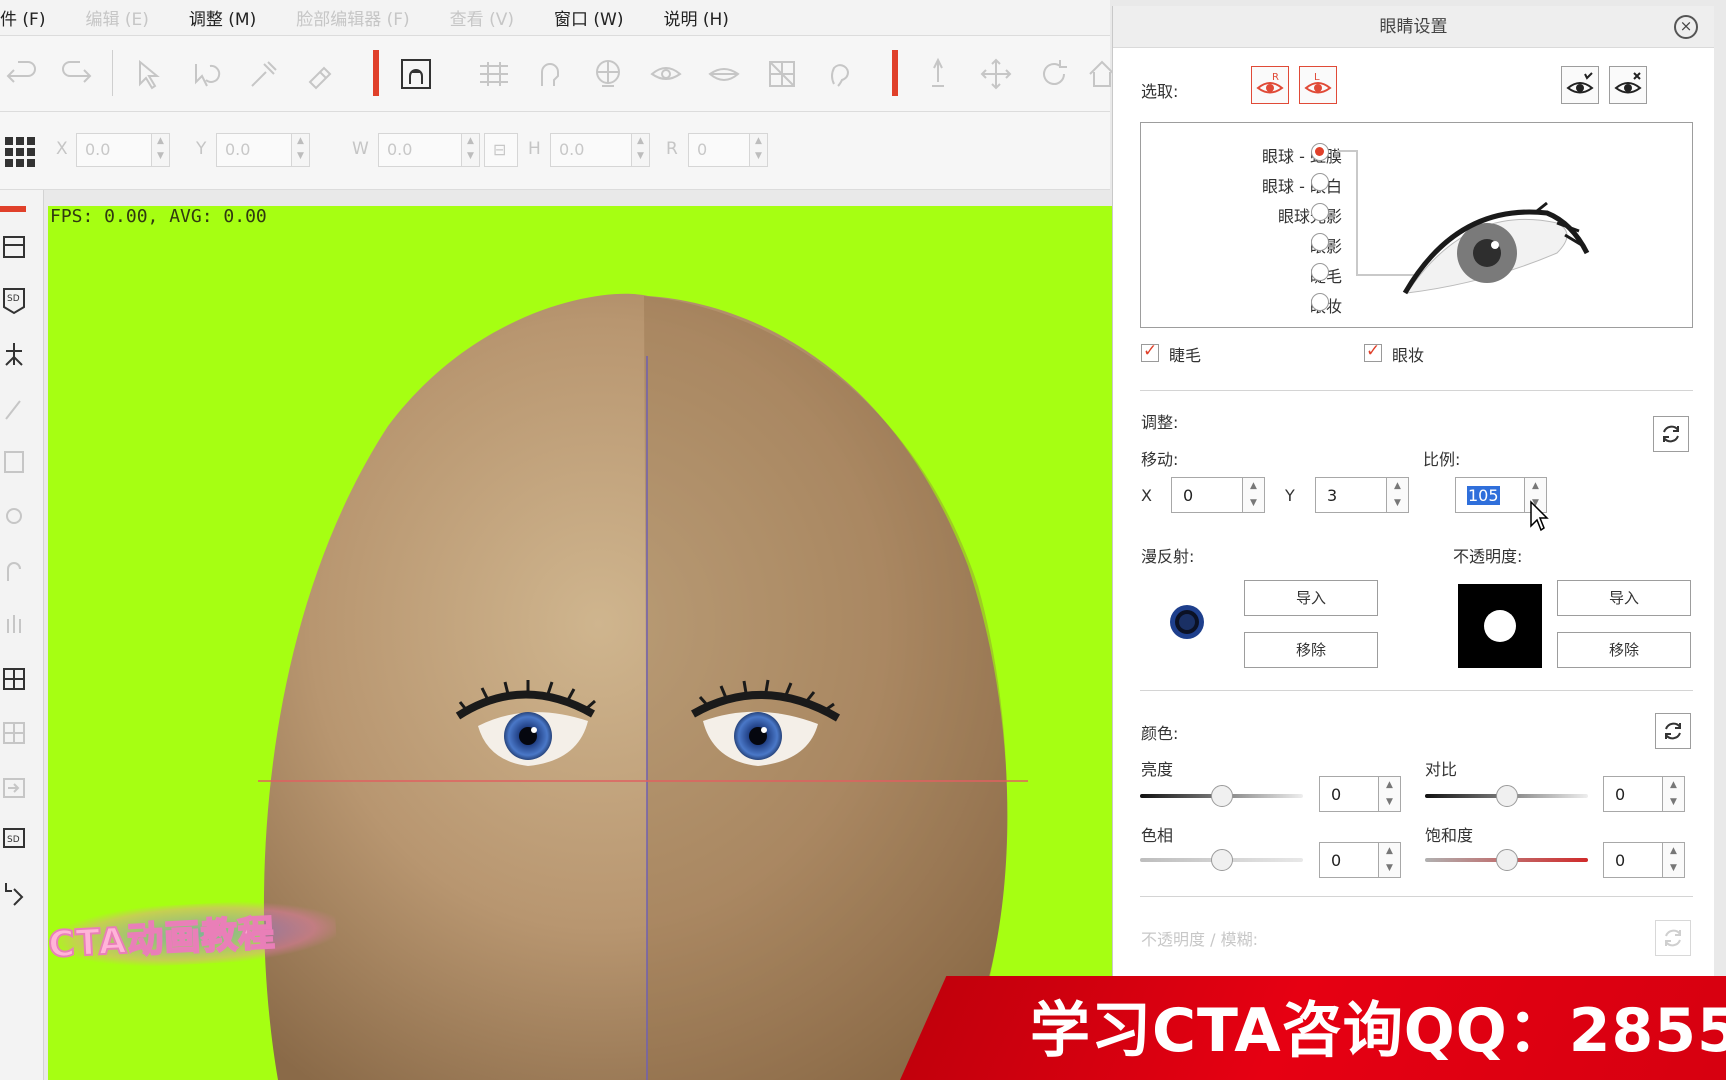 The image size is (1726, 1080). What do you see at coordinates (1157, 769) in the screenshot?
I see `brightness-label: 亮度` at bounding box center [1157, 769].